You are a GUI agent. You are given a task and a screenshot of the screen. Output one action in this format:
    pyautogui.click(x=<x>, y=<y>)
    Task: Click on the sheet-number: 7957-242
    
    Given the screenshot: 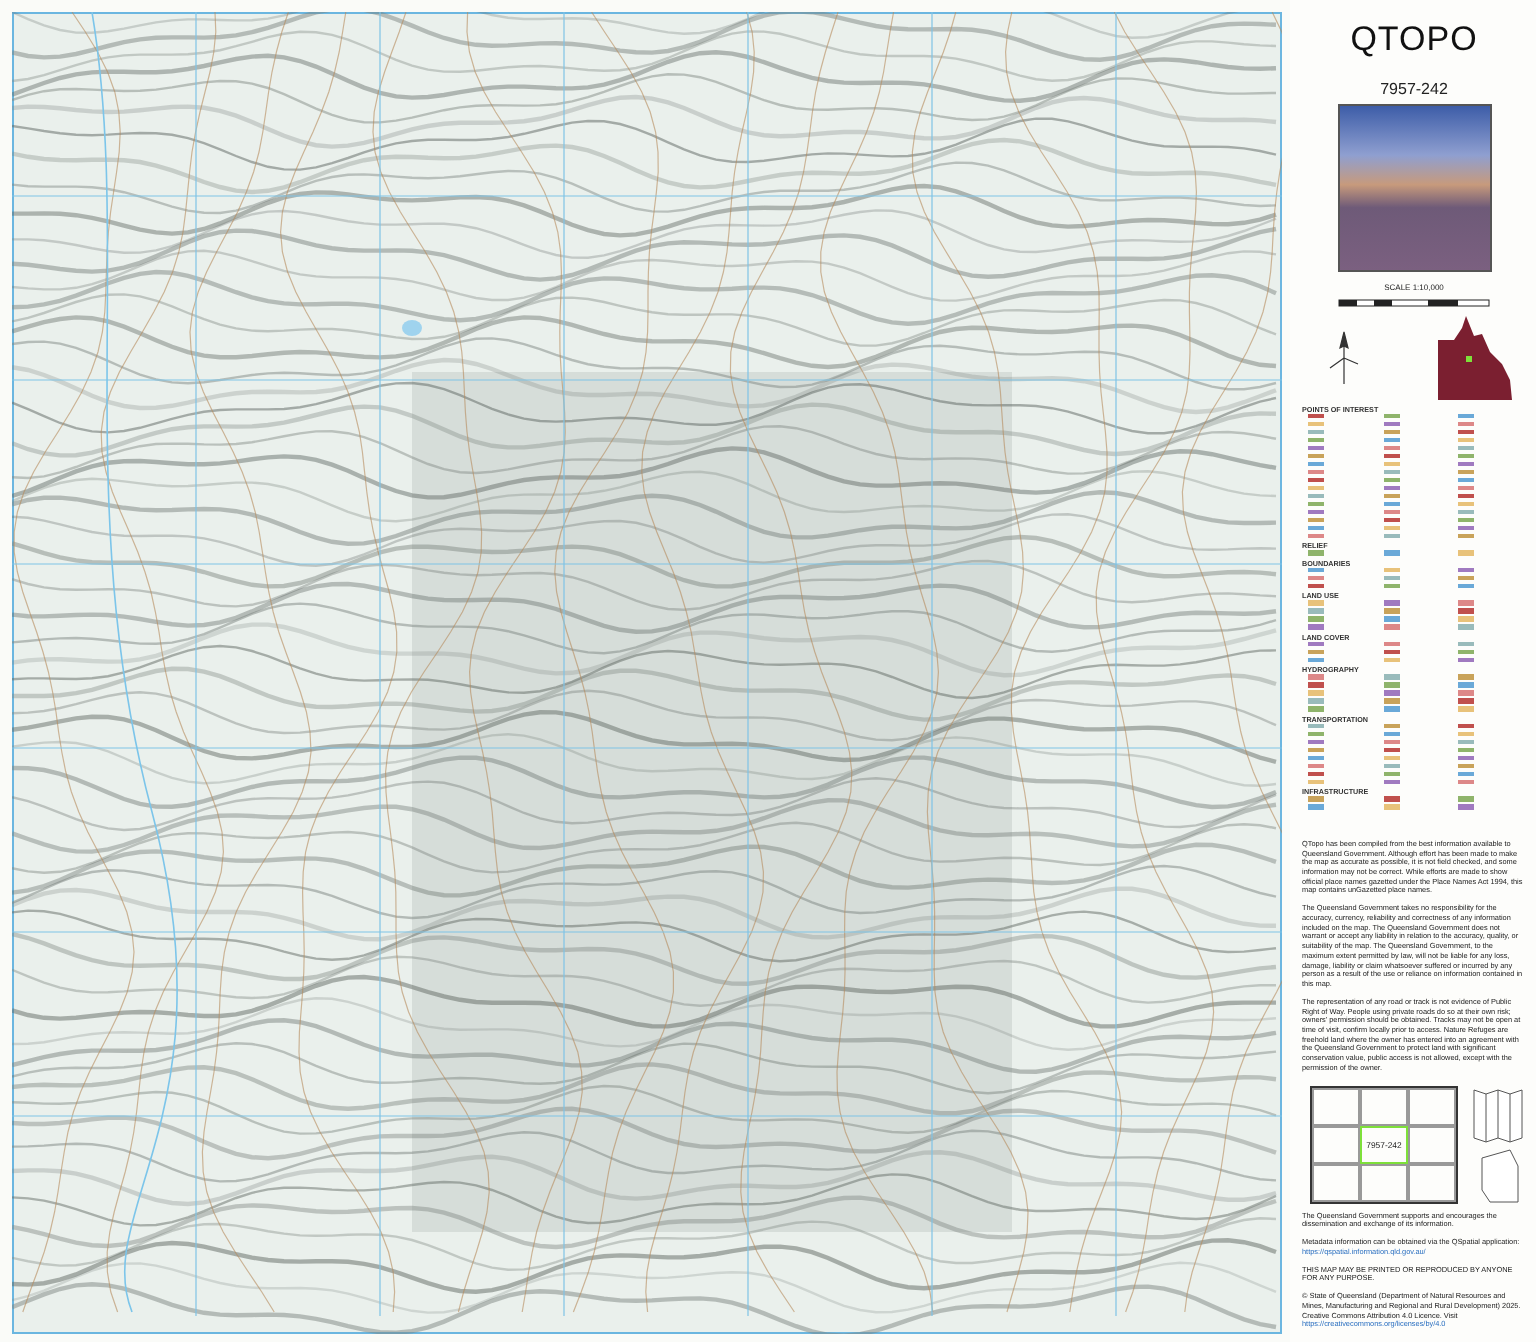 What is the action you would take?
    pyautogui.click(x=1414, y=89)
    